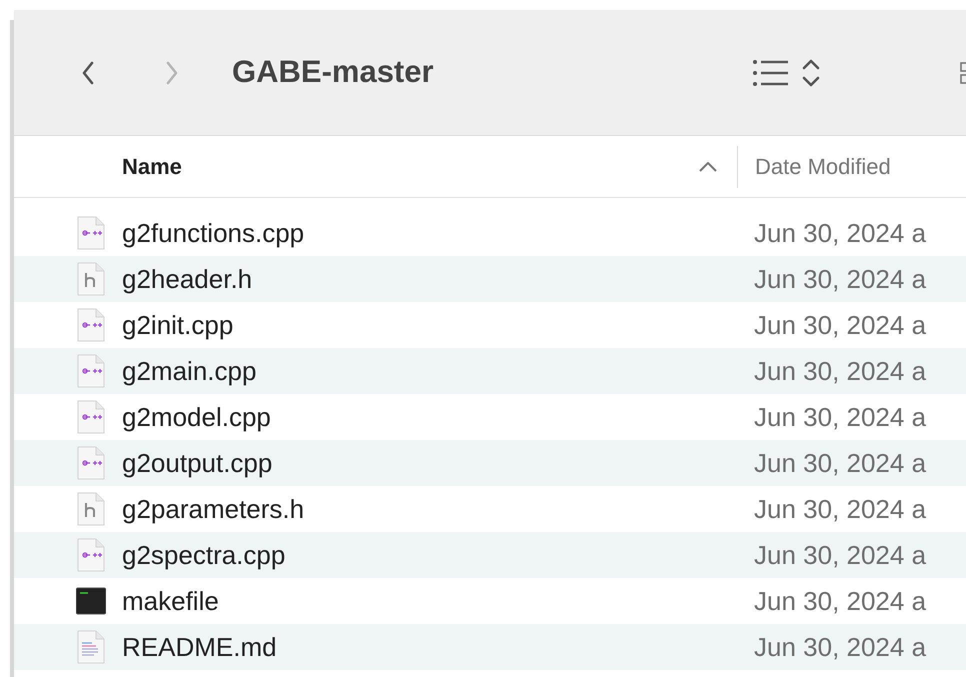 The width and height of the screenshot is (966, 677). What do you see at coordinates (189, 371) in the screenshot?
I see `file-name: g2main.cpp` at bounding box center [189, 371].